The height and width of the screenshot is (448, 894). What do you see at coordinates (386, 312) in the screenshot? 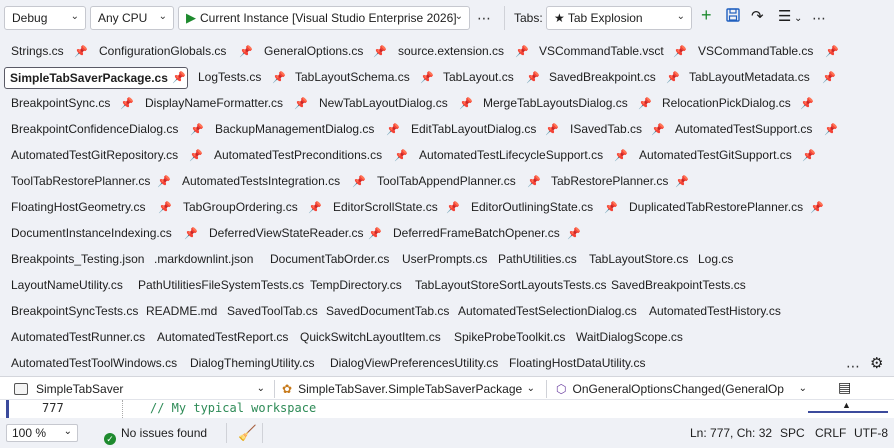
I see `tab: SavedDocumentTab.cs` at bounding box center [386, 312].